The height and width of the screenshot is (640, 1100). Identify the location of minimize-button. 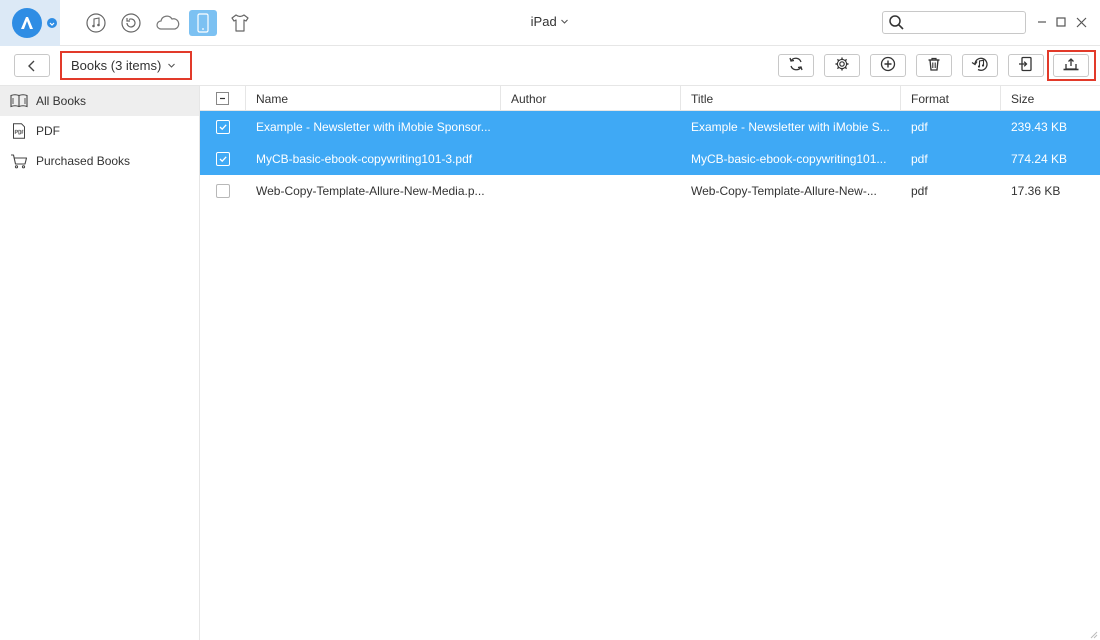
(1042, 22).